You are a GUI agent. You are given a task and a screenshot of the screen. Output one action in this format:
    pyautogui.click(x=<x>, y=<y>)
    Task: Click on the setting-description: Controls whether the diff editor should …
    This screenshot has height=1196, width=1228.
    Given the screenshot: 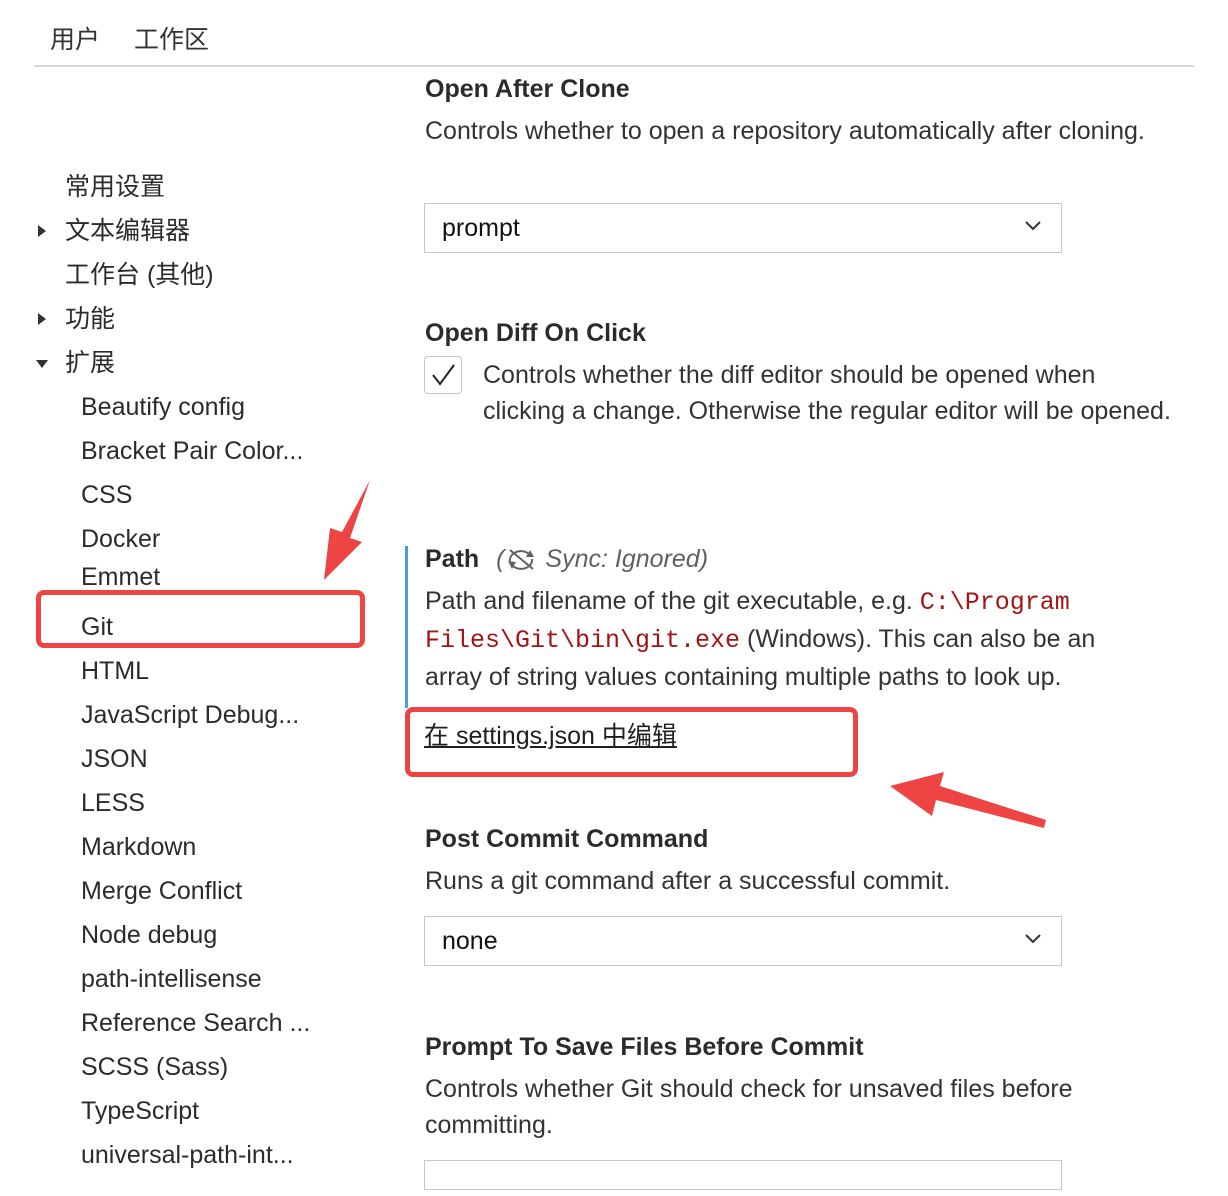 What is the action you would take?
    pyautogui.click(x=827, y=393)
    